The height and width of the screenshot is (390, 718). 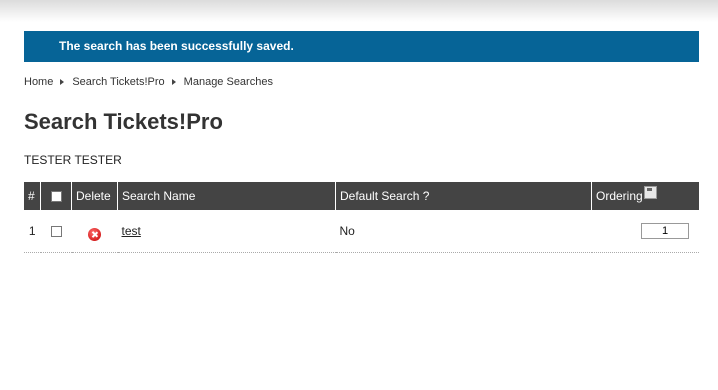 I want to click on header-default-search: Default Search ?, so click(x=463, y=196).